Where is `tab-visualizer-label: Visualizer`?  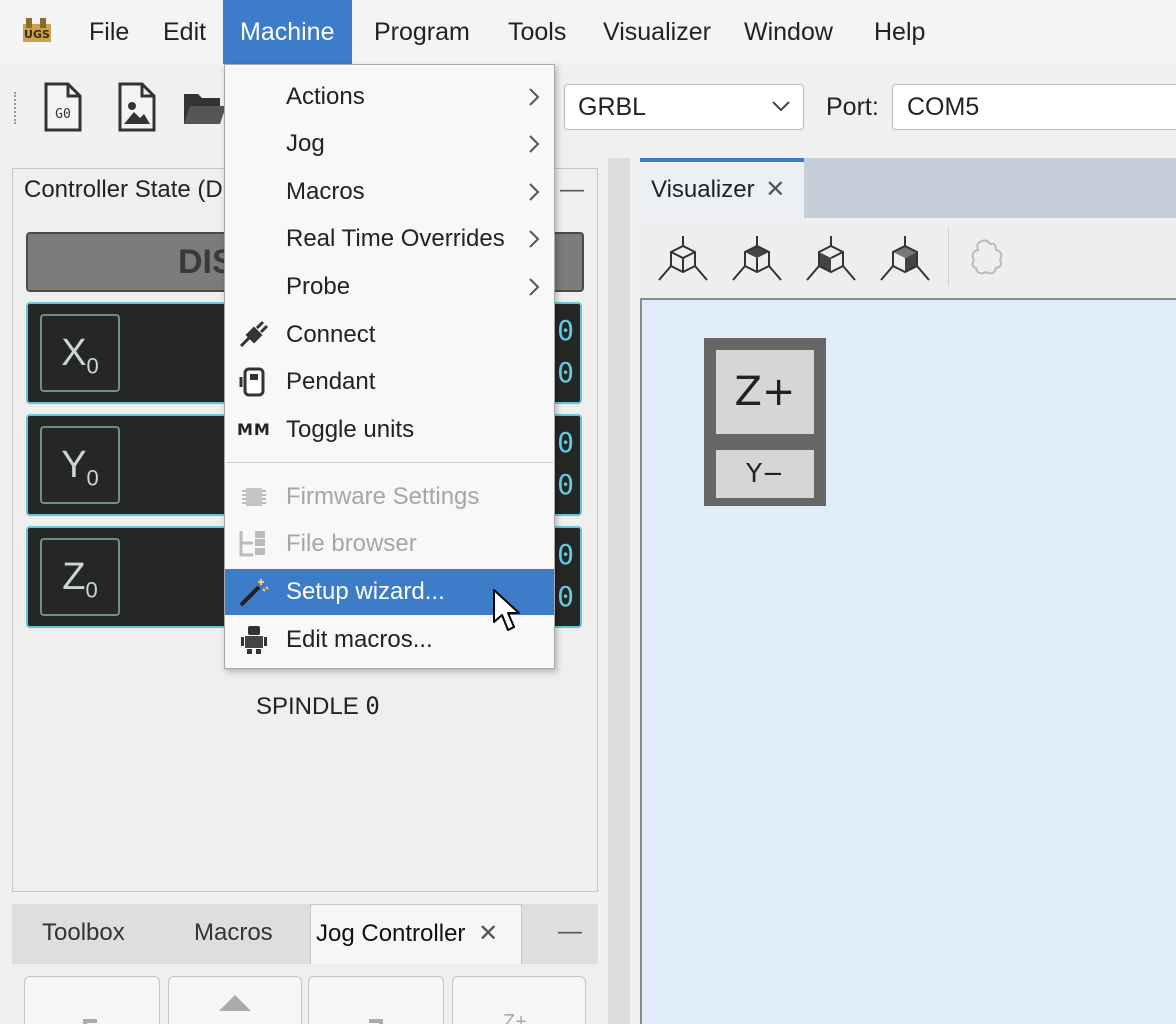 tab-visualizer-label: Visualizer is located at coordinates (703, 189).